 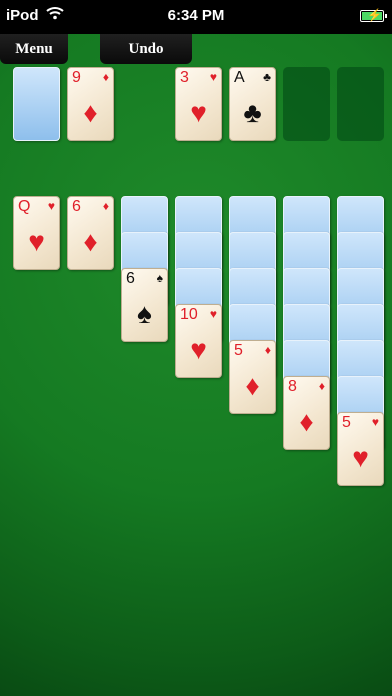 I want to click on stock-pile, so click(x=36, y=104).